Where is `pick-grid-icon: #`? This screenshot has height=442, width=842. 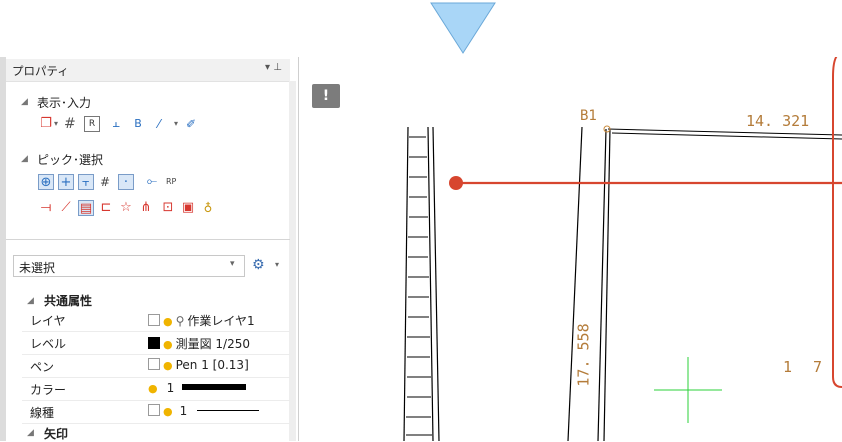 pick-grid-icon: # is located at coordinates (108, 182).